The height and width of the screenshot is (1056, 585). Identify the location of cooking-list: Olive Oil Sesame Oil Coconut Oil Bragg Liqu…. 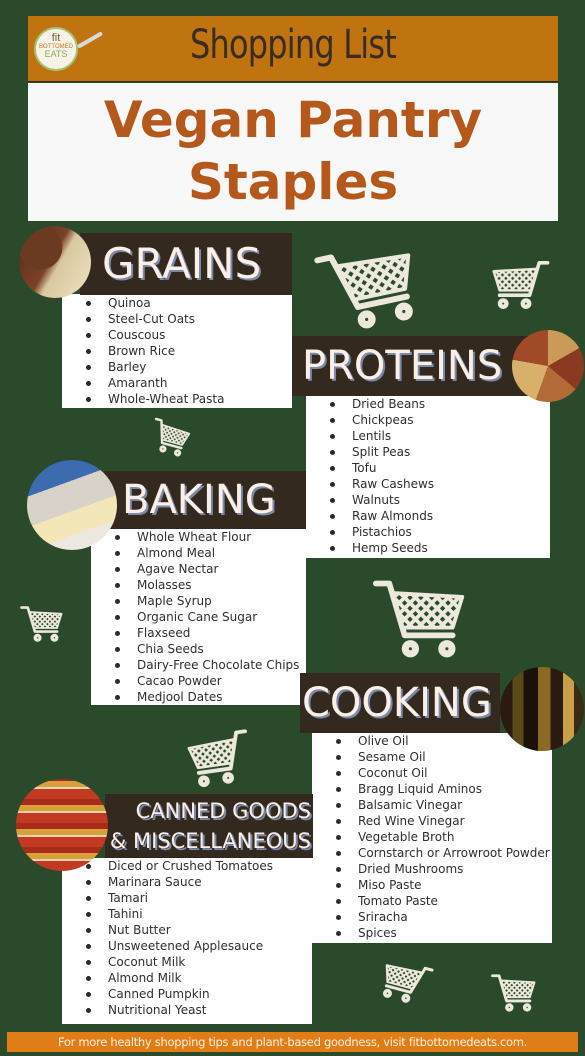
(432, 838).